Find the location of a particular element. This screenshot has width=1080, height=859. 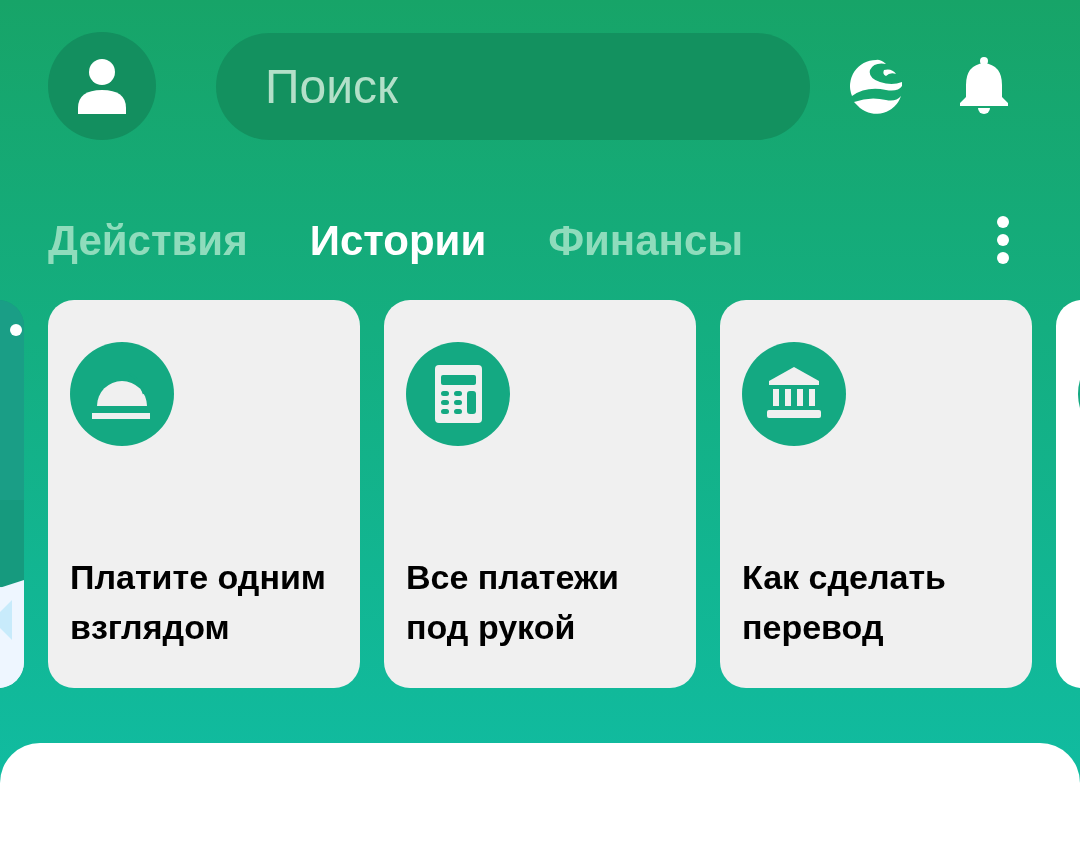

calculator-icon is located at coordinates (458, 394).